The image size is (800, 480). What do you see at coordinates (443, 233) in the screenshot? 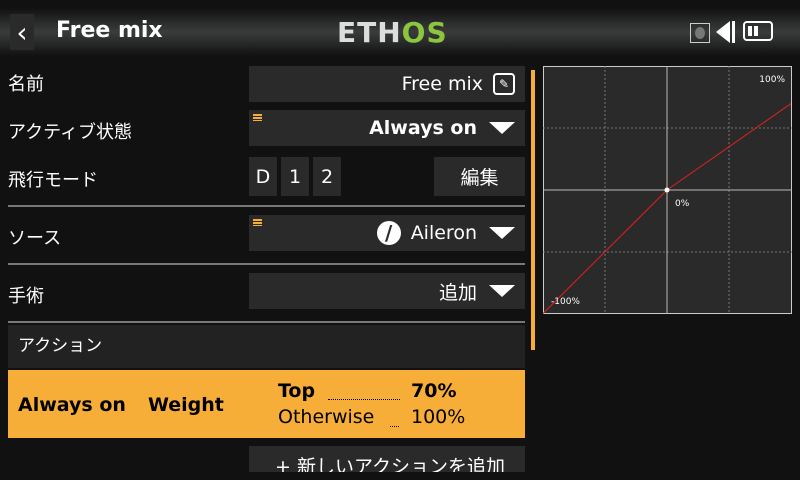
I see `source-value: Aileron` at bounding box center [443, 233].